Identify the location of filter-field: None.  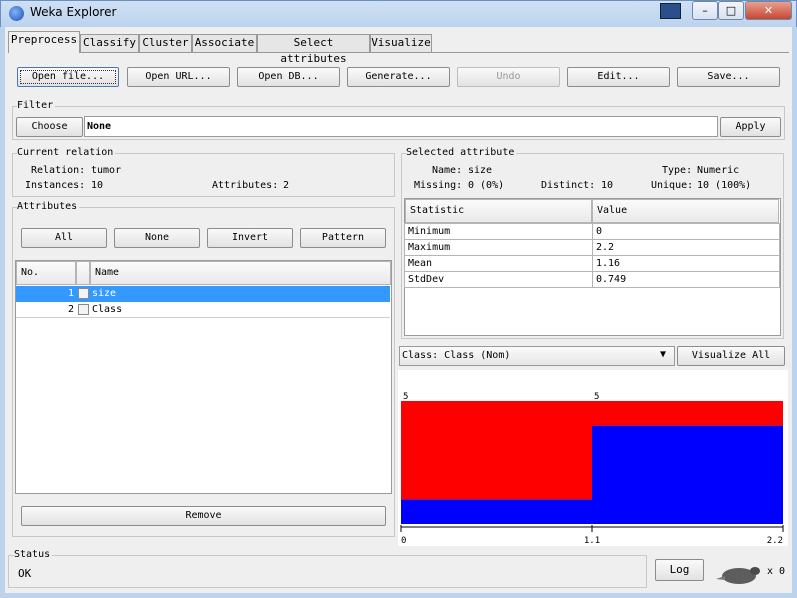
(401, 126).